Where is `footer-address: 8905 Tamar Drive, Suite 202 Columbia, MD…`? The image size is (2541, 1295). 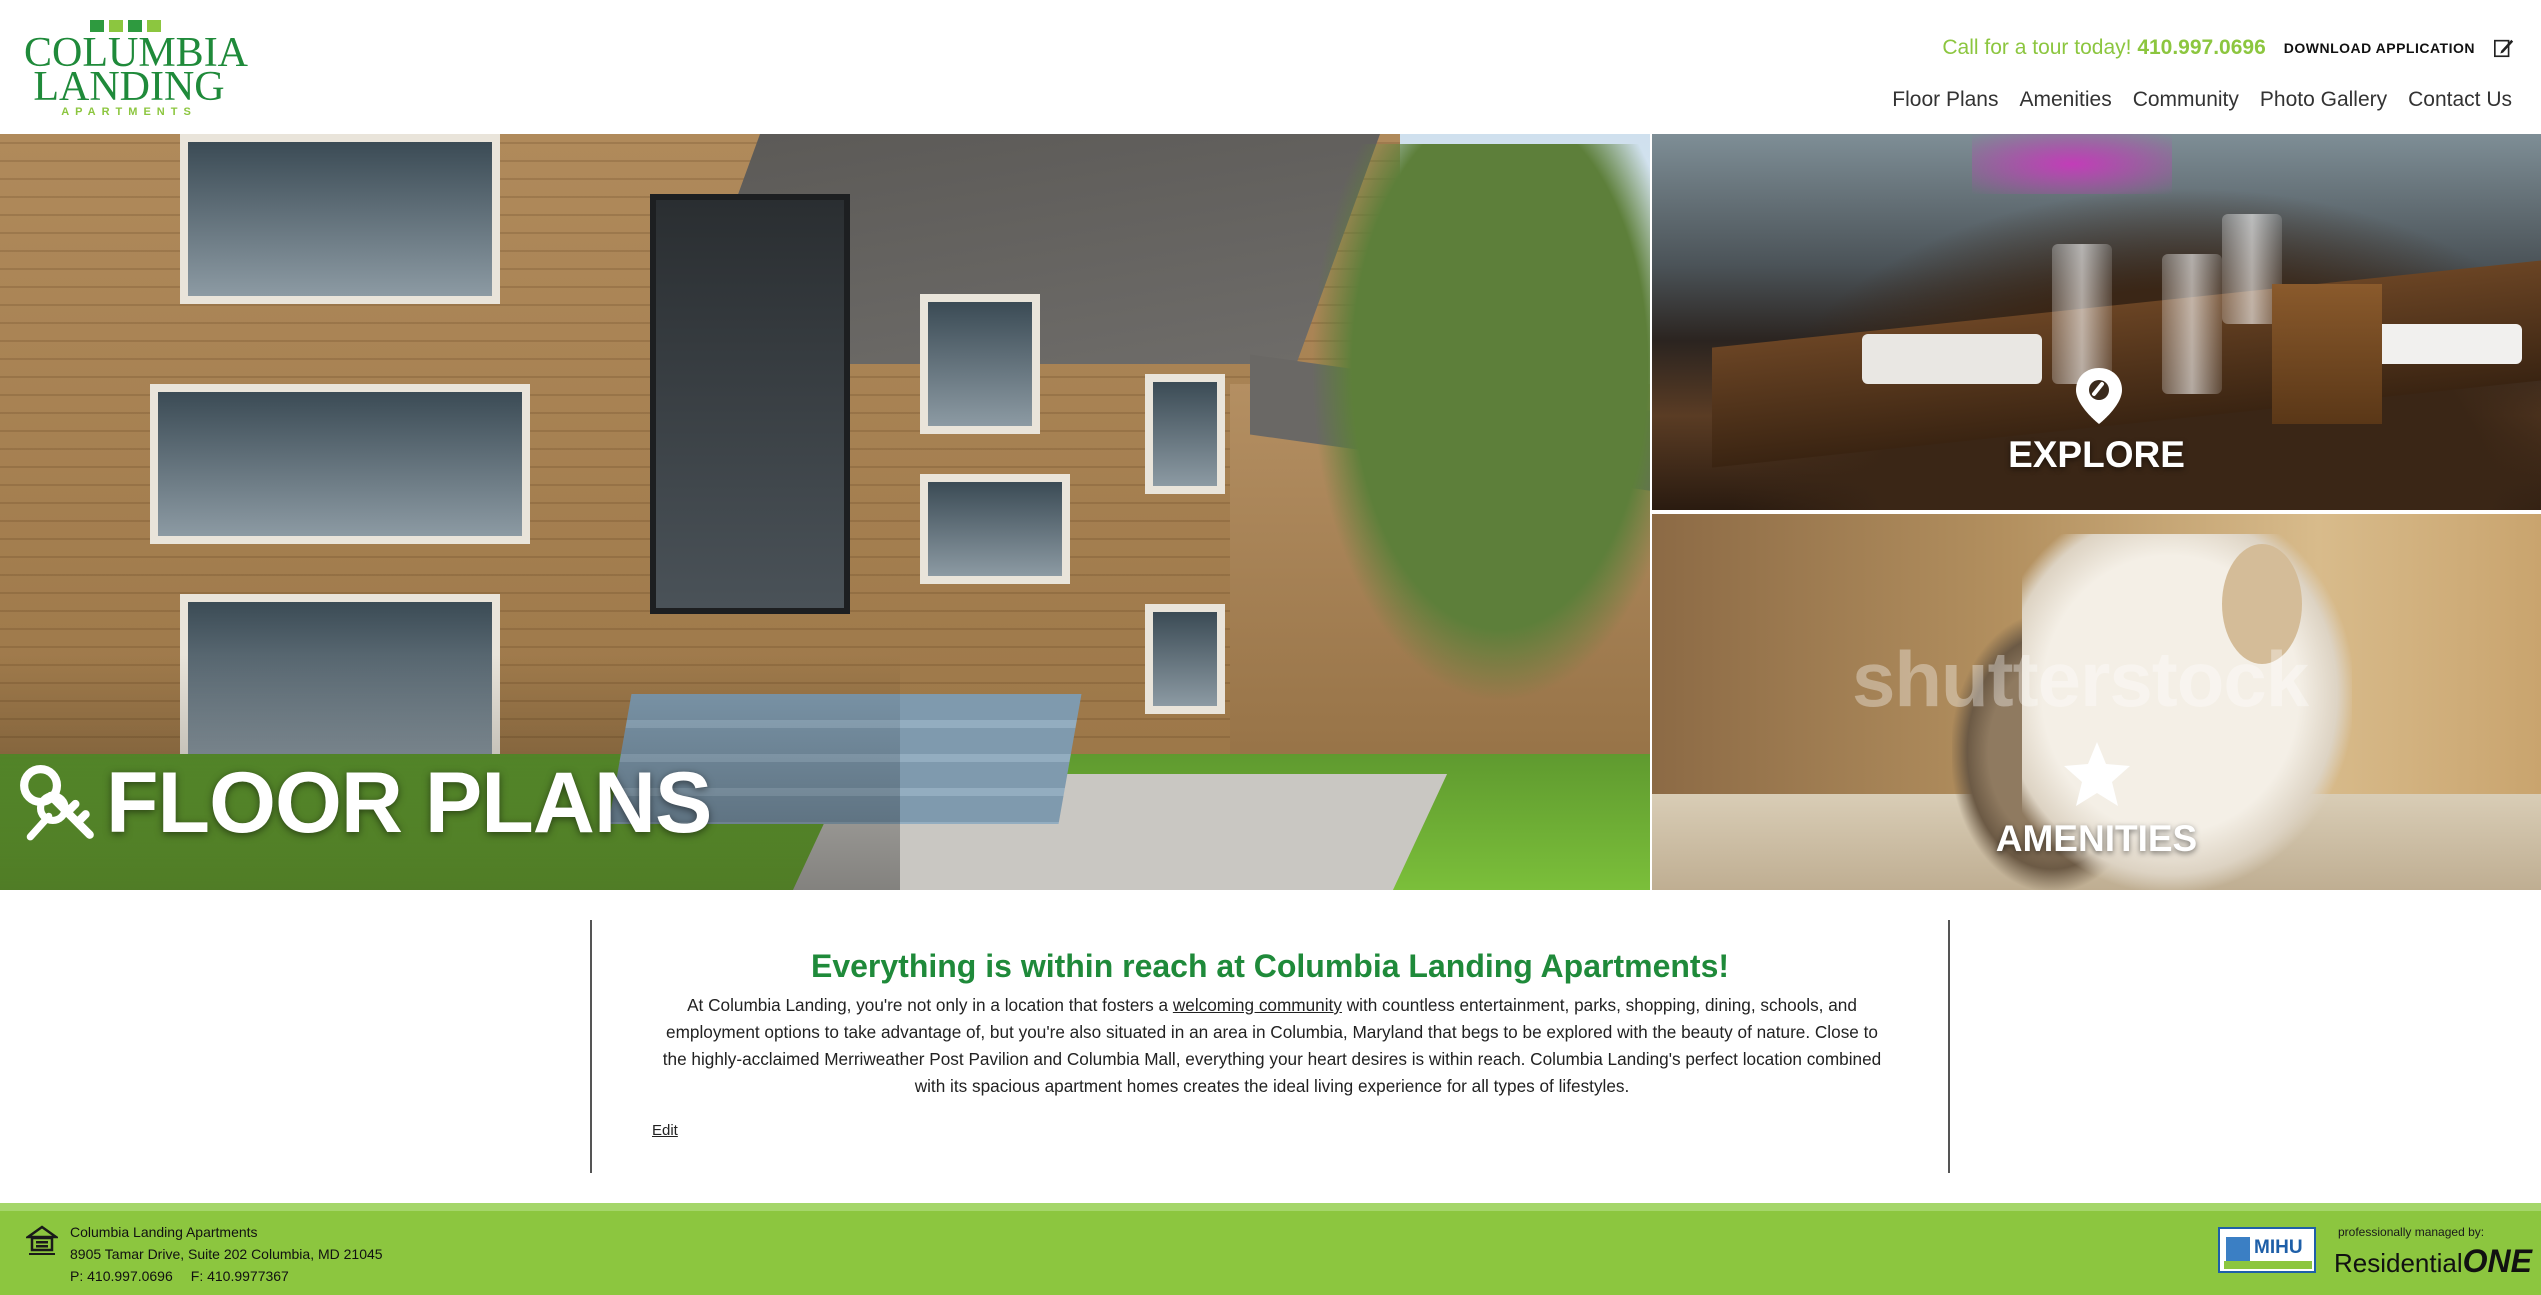 footer-address: 8905 Tamar Drive, Suite 202 Columbia, MD… is located at coordinates (226, 1254).